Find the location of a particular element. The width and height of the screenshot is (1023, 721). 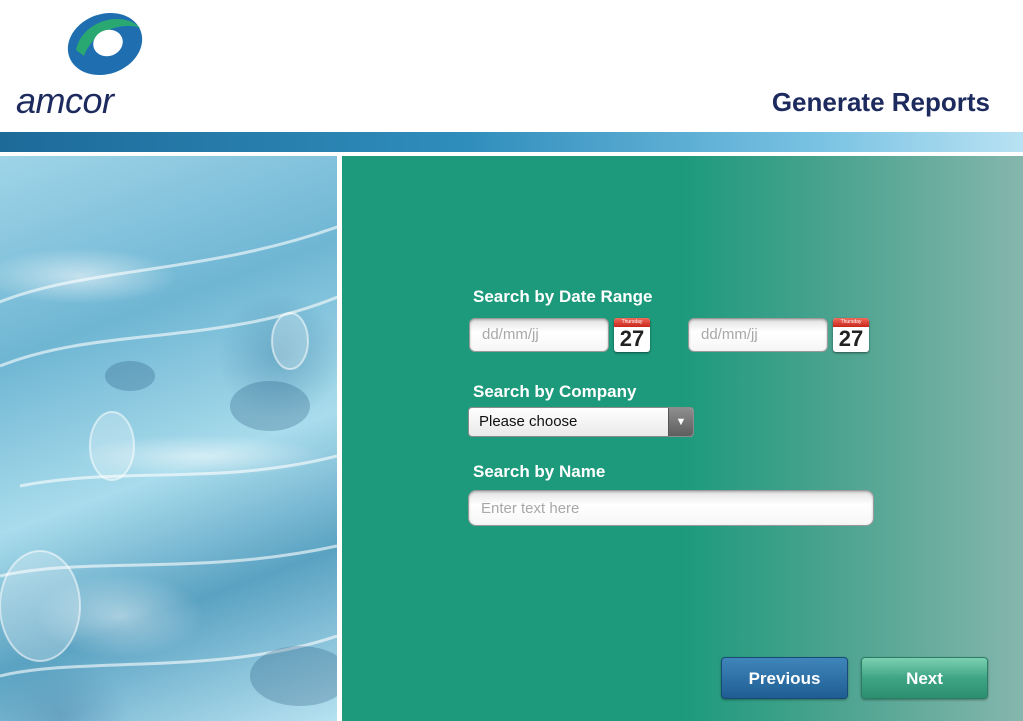

from-calendar-icon: Thursday 27 is located at coordinates (632, 335).